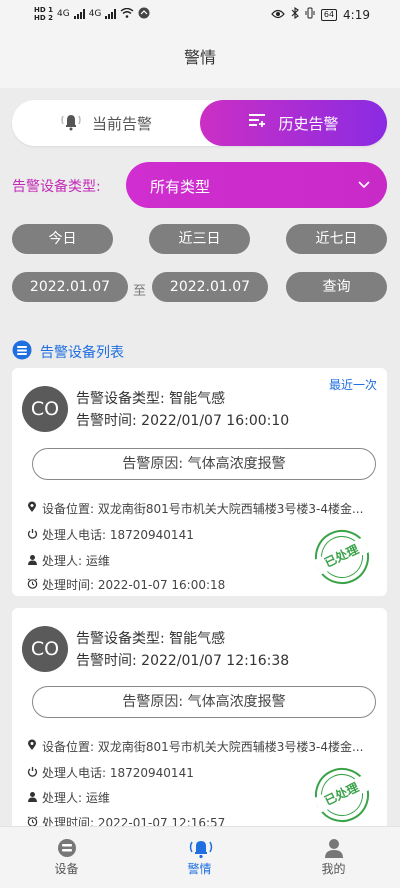 This screenshot has height=888, width=400. Describe the element at coordinates (364, 186) in the screenshot. I see `chevron-down-icon` at that location.